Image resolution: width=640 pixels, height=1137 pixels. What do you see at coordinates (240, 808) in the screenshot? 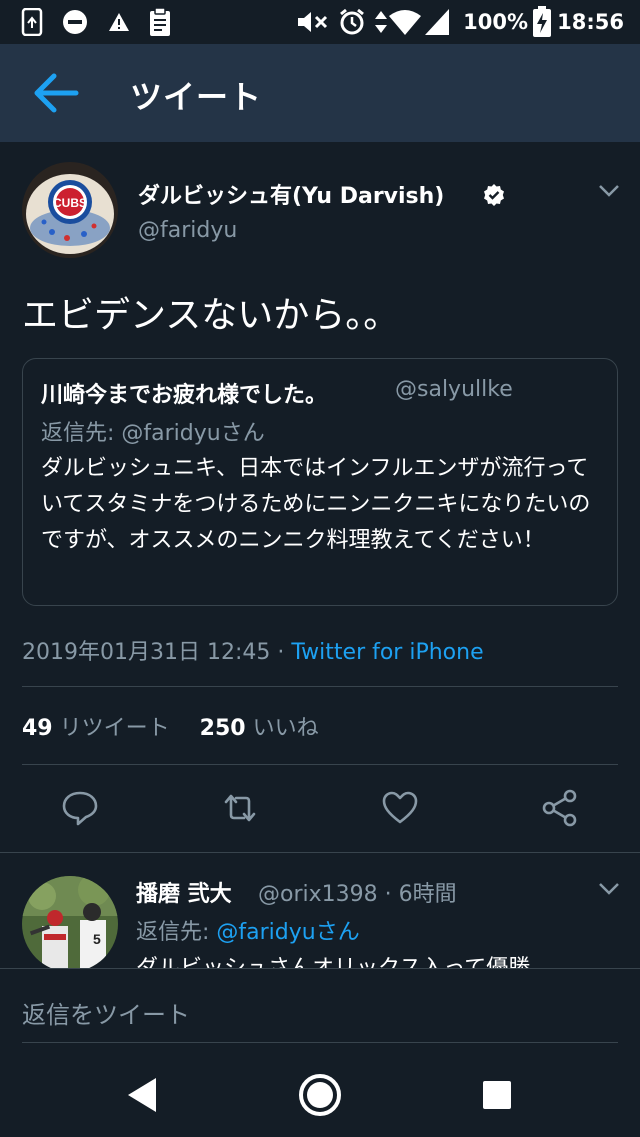
I see `retweet-icon` at bounding box center [240, 808].